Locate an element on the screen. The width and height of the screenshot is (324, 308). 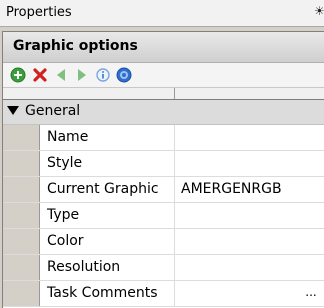
info-icon is located at coordinates (103, 75).